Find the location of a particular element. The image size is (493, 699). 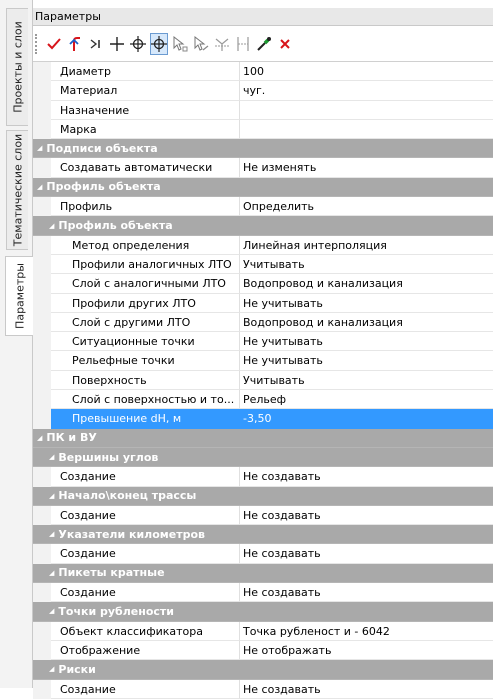

crosshair-pressed-icon is located at coordinates (159, 43).